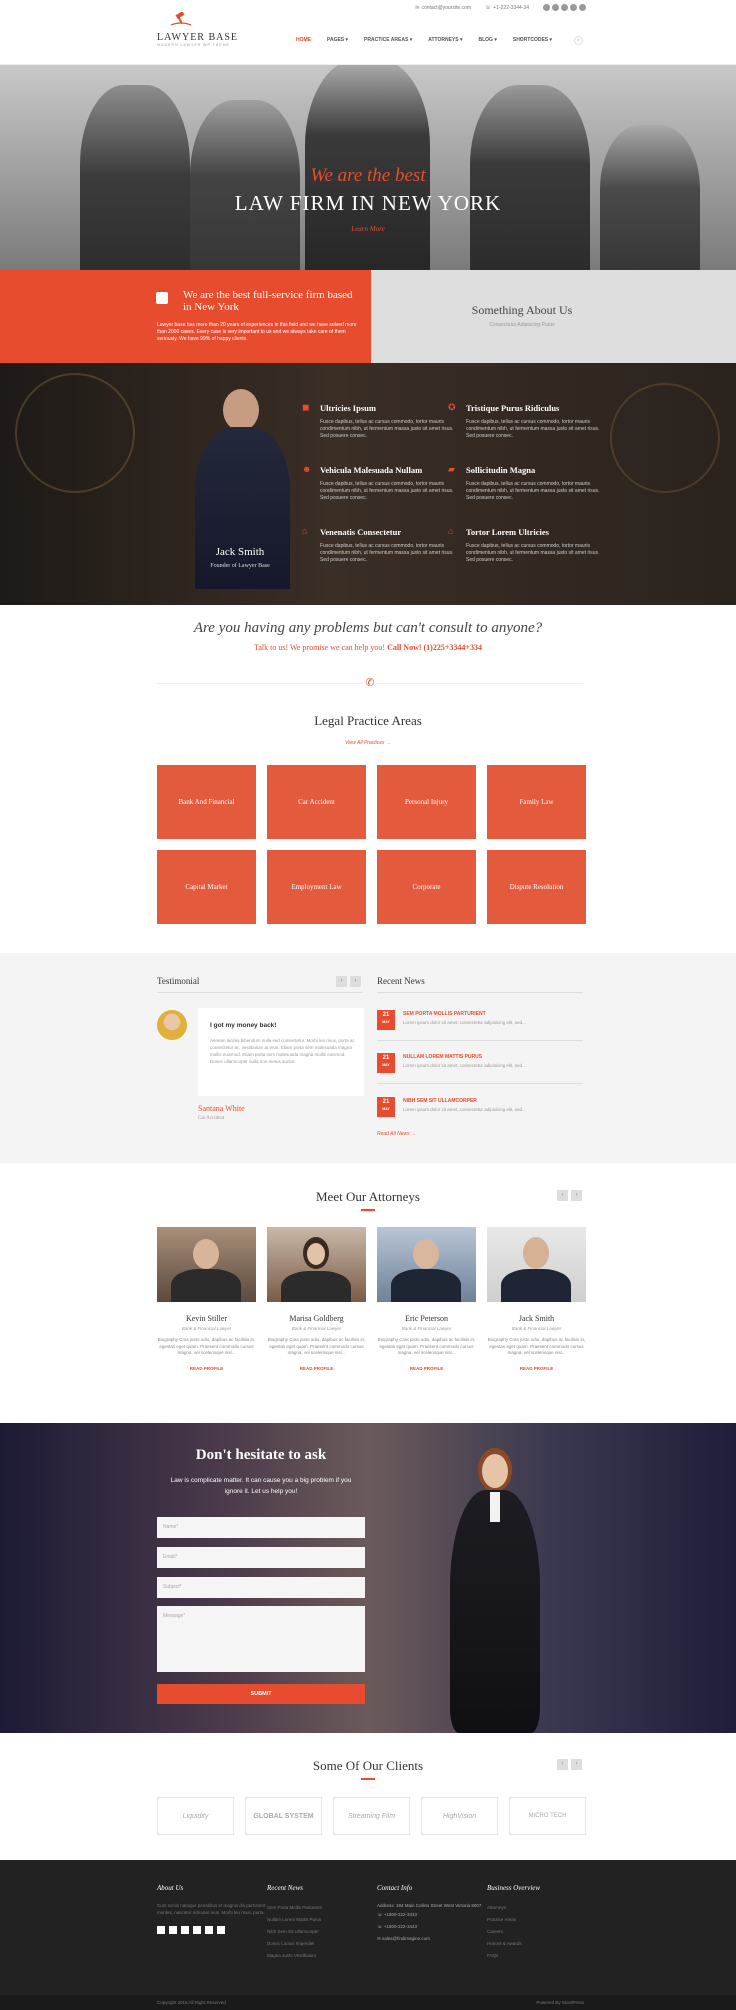  What do you see at coordinates (532, 40) in the screenshot?
I see `nav-shortcodes: SHORTCODES ▾` at bounding box center [532, 40].